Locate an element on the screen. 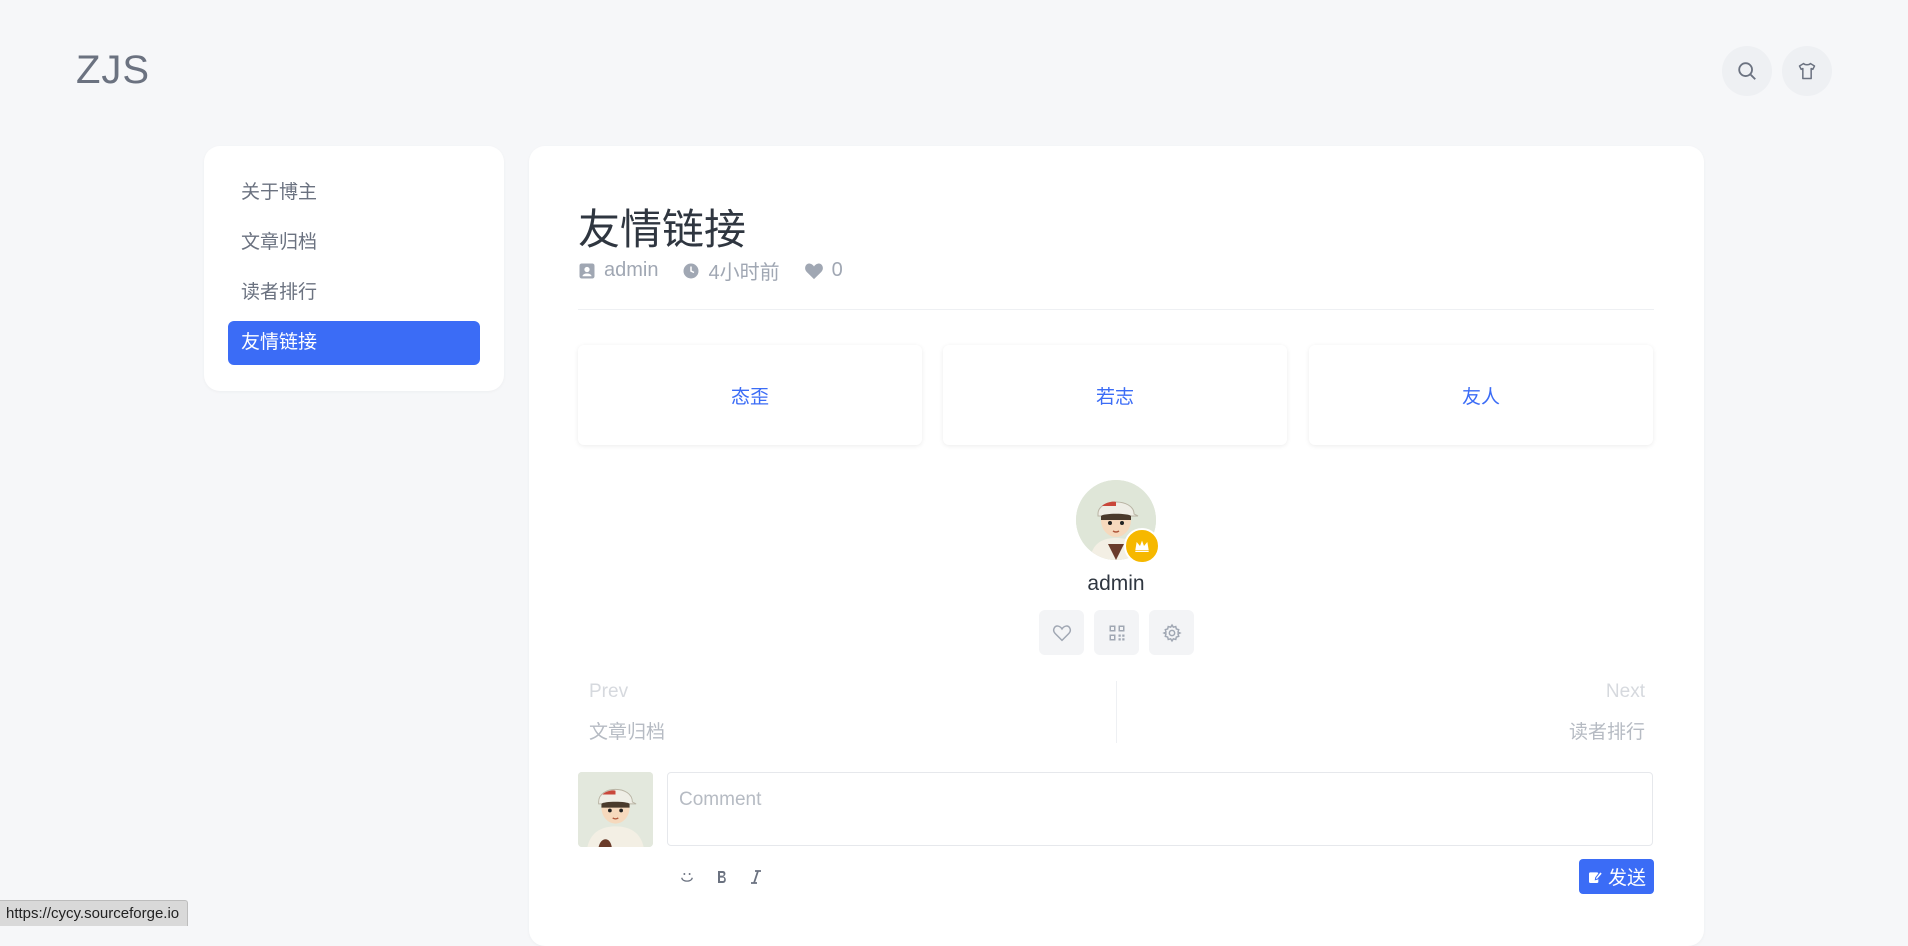 The image size is (1908, 946). search-button is located at coordinates (1747, 71).